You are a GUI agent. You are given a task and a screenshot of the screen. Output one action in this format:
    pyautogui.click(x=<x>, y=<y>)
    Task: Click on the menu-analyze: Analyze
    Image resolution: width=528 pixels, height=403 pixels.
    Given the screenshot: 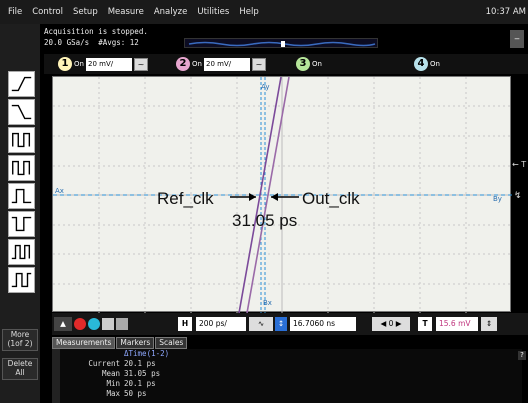 What is the action you would take?
    pyautogui.click(x=171, y=12)
    